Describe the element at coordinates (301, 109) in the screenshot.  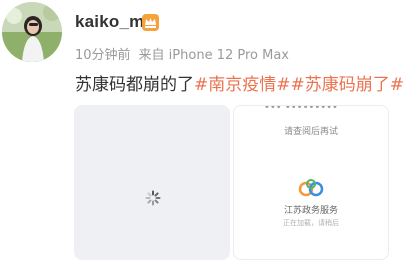
I see `screenshot-header: ••• •••••••••` at that location.